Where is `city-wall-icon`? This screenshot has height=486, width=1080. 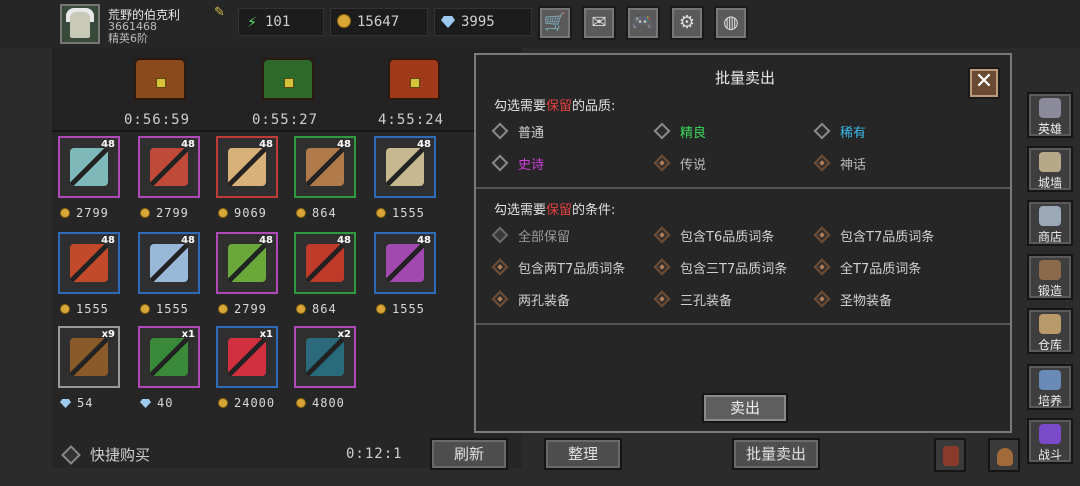 city-wall-icon is located at coordinates (1050, 162).